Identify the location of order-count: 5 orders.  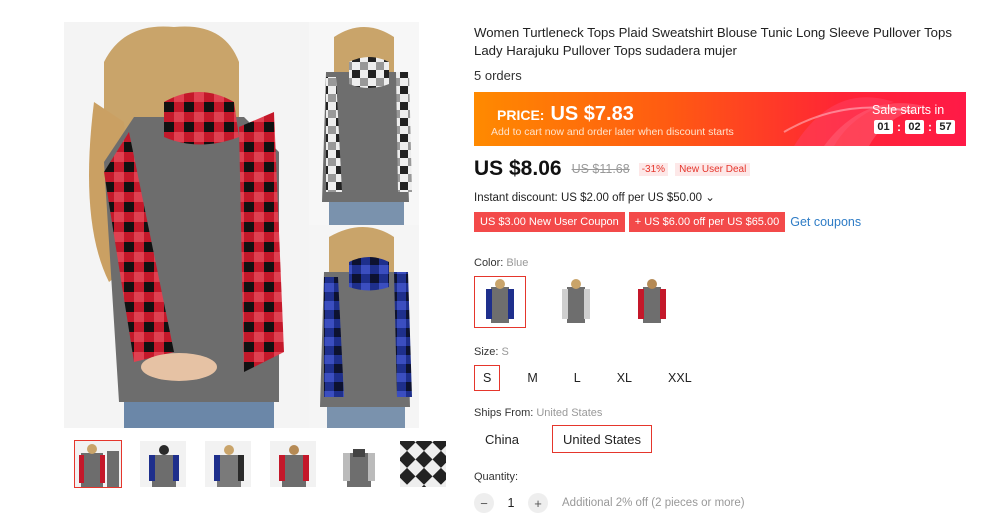
(498, 75).